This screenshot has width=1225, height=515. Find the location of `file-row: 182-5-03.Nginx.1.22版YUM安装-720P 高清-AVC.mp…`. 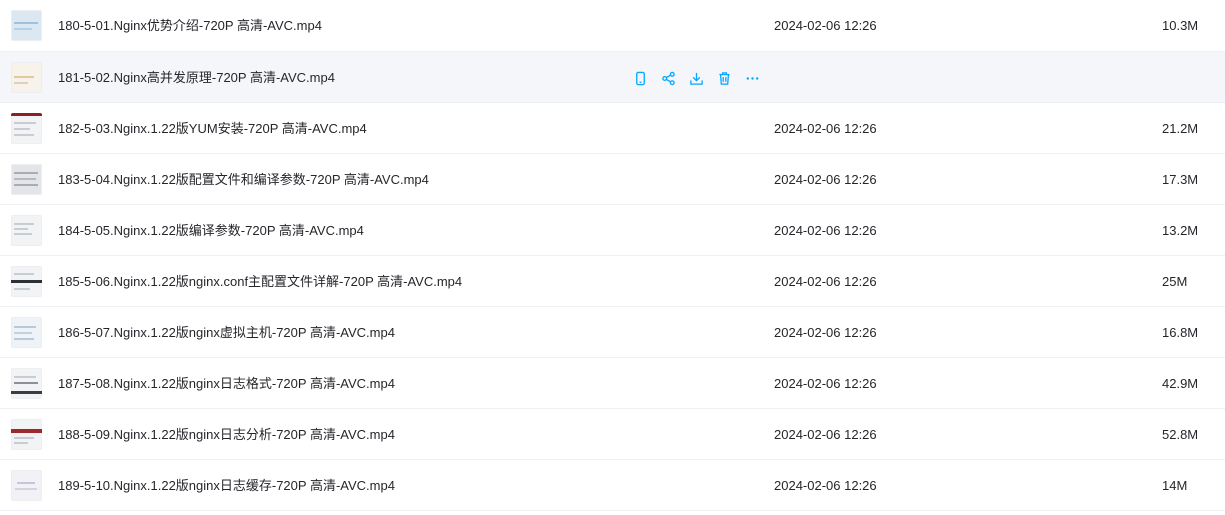

file-row: 182-5-03.Nginx.1.22版YUM安装-720P 高清-AVC.mp… is located at coordinates (612, 128).